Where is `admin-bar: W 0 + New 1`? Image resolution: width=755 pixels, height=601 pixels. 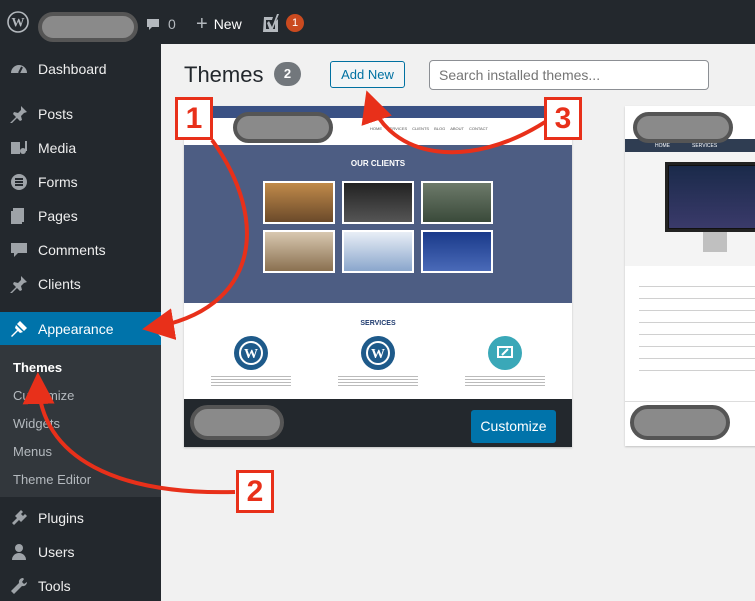 admin-bar: W 0 + New 1 is located at coordinates (377, 22).